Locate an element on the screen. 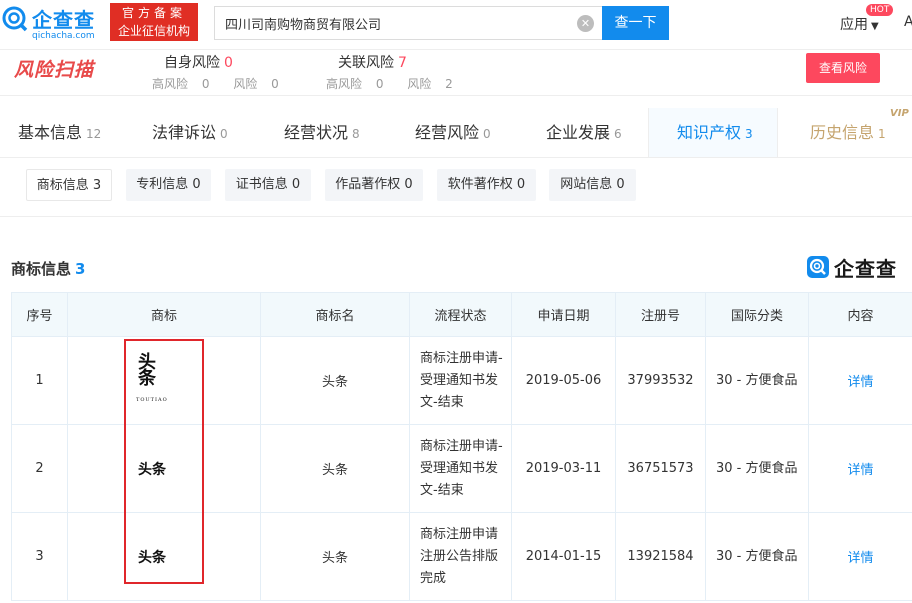 This screenshot has width=912, height=603. tab-count: 6 is located at coordinates (618, 134).